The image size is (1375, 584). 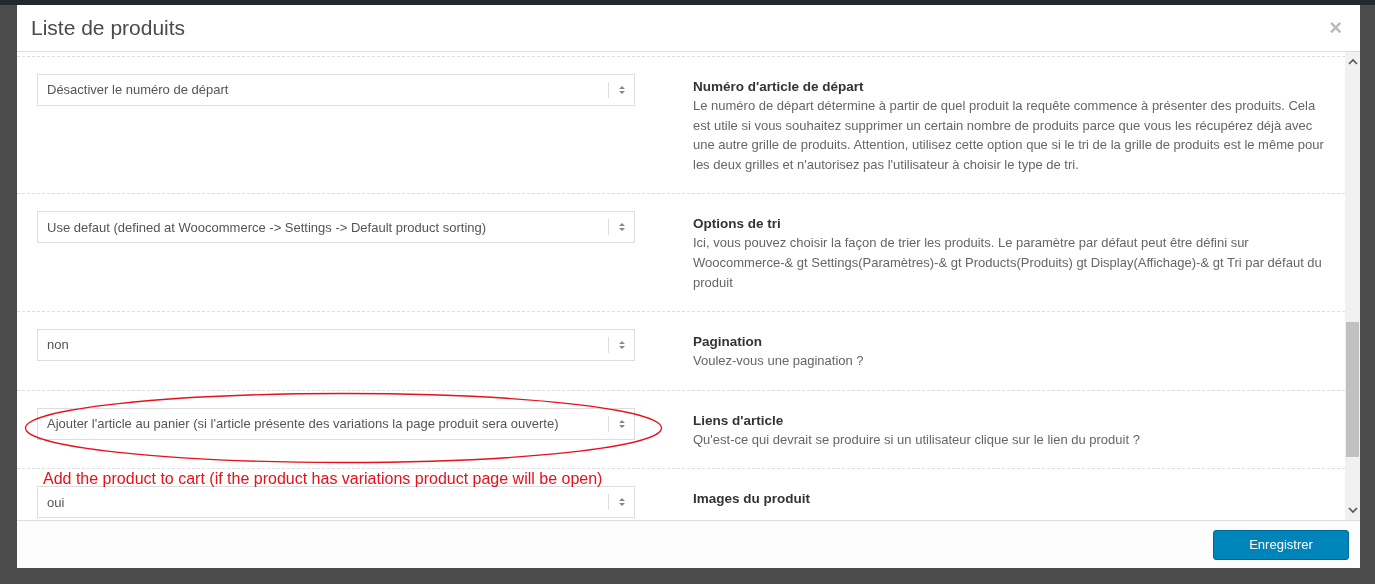 What do you see at coordinates (739, 420) in the screenshot?
I see `setting-label: Liens d'article` at bounding box center [739, 420].